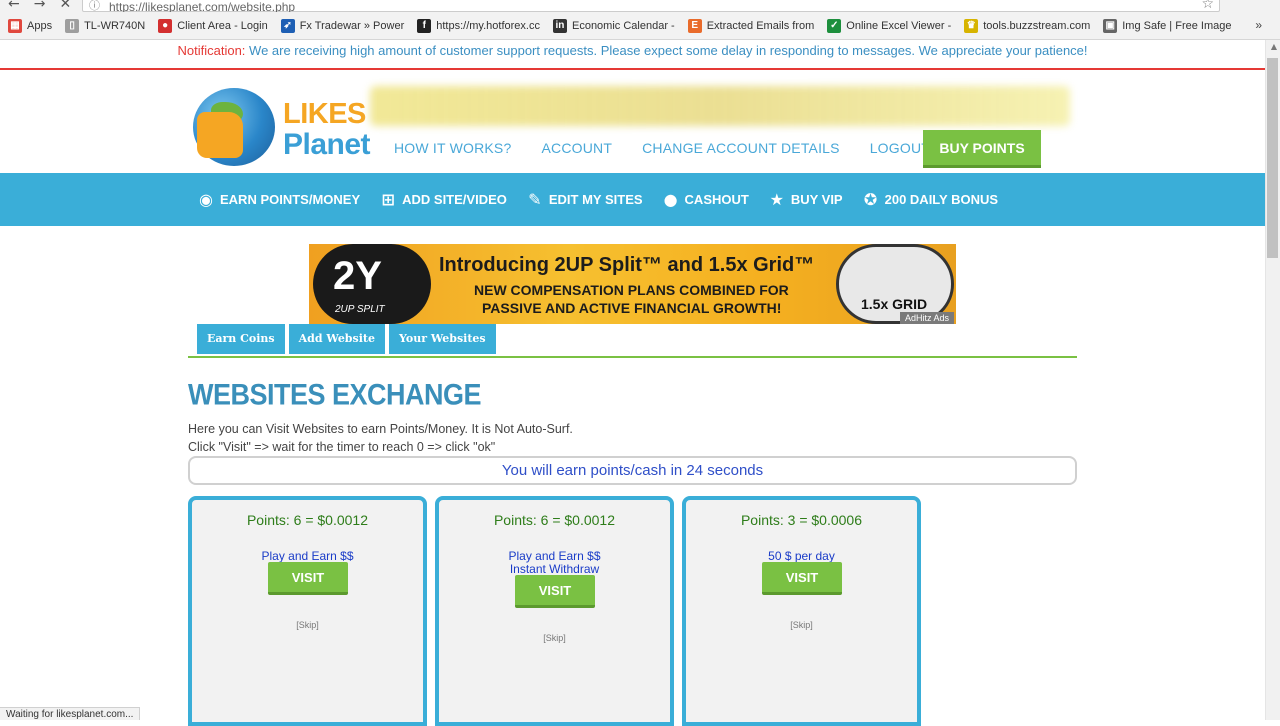  I want to click on bookmark-item: ♛ tools.buzzstream.com, so click(1027, 25).